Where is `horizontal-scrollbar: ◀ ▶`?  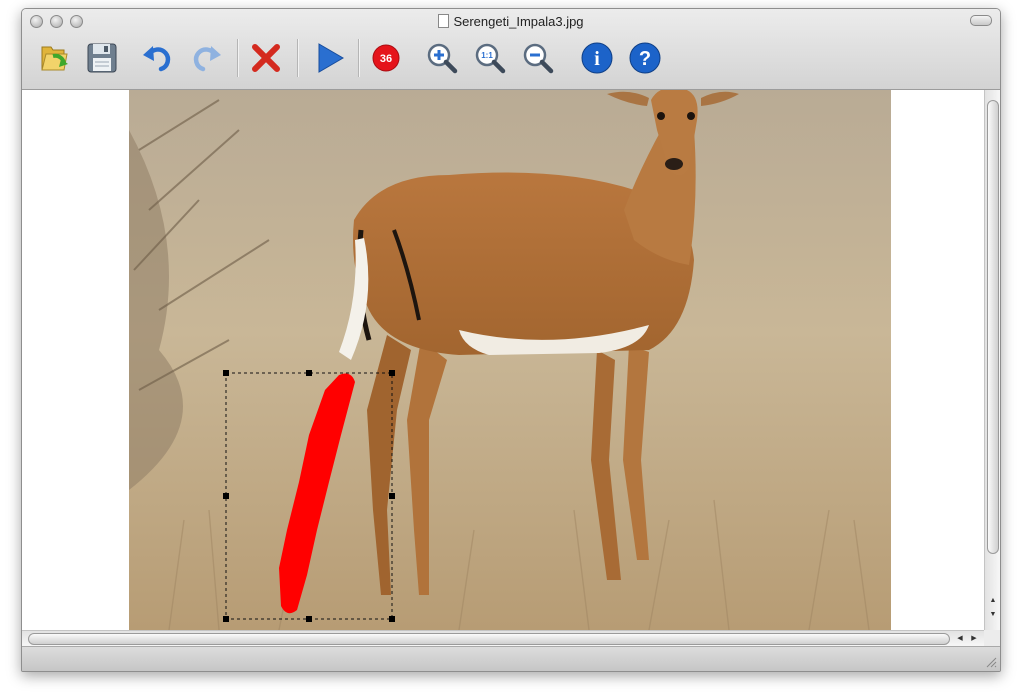
horizontal-scrollbar: ◀ ▶ is located at coordinates (503, 638).